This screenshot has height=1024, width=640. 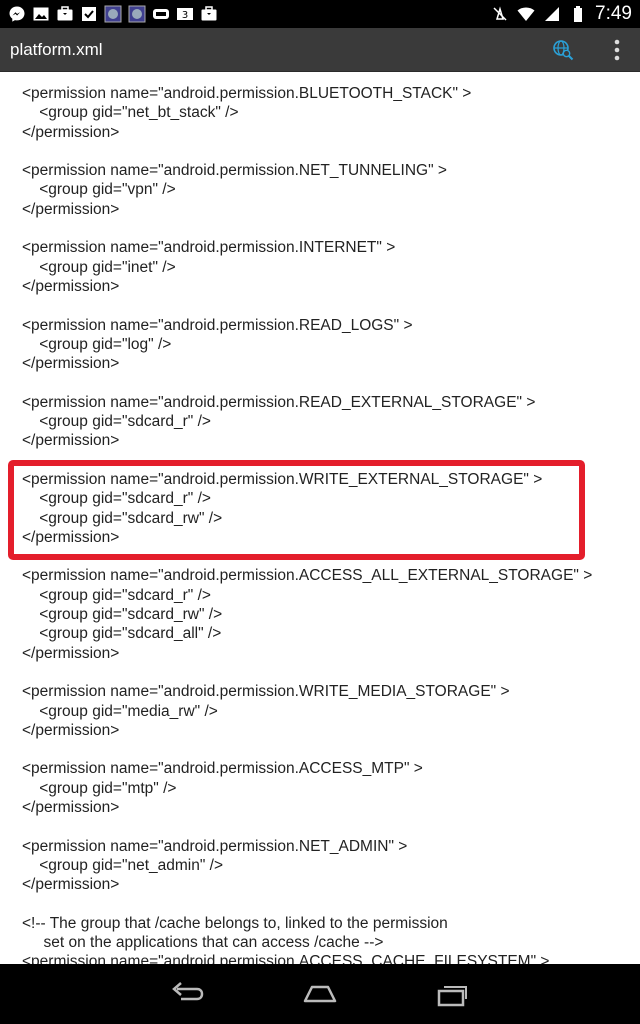 I want to click on briefcase-icon, so click(x=65, y=14).